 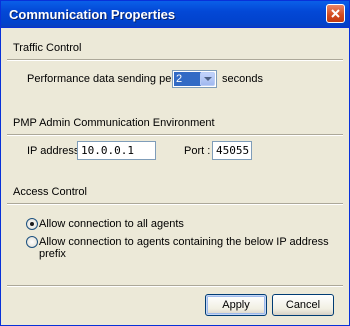 What do you see at coordinates (47, 48) in the screenshot?
I see `traffic-control-heading: Traffic Control` at bounding box center [47, 48].